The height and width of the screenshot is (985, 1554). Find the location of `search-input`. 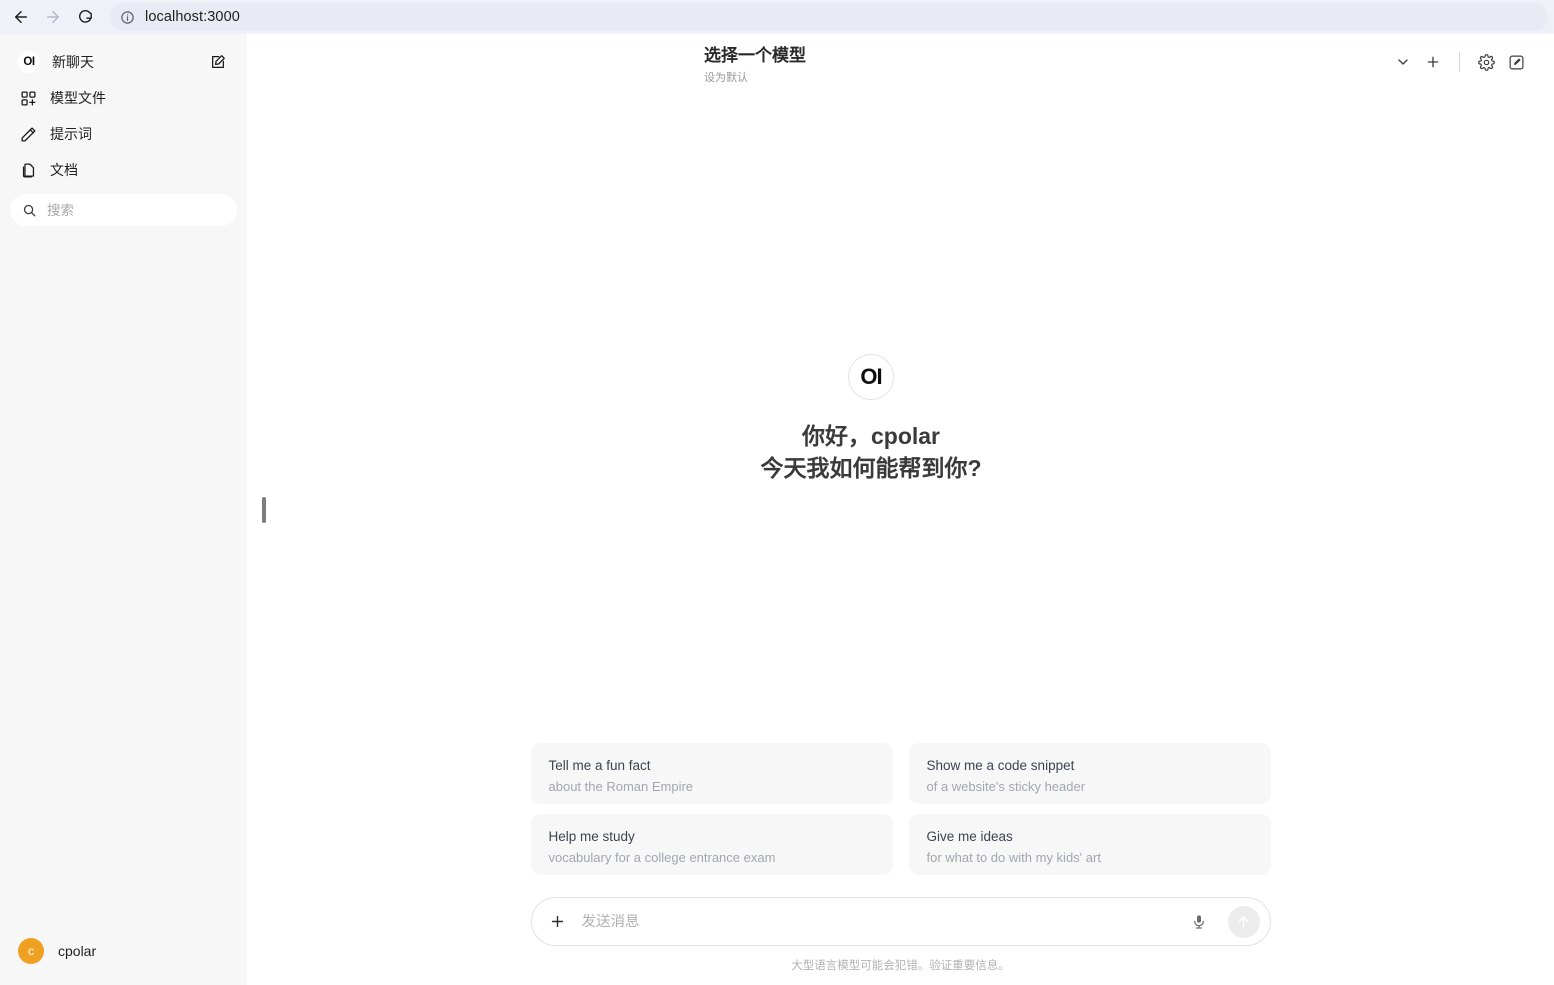

search-input is located at coordinates (136, 210).